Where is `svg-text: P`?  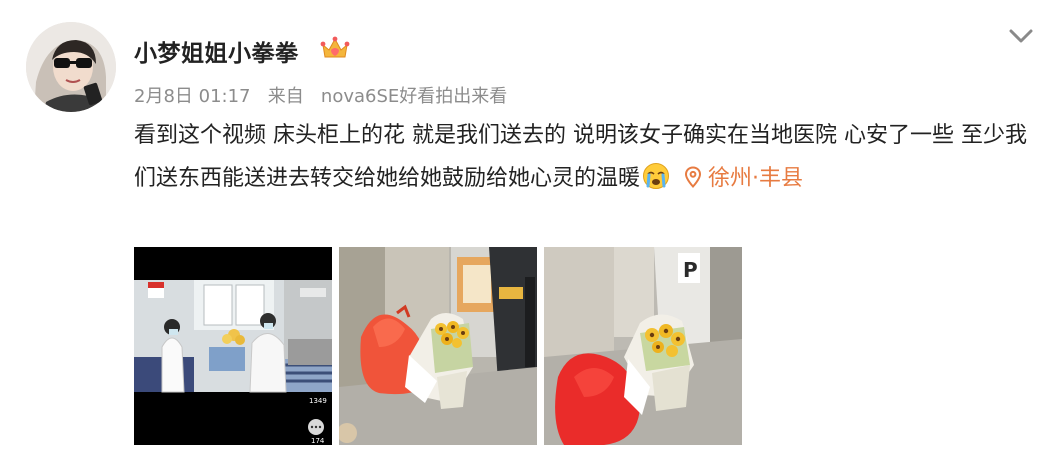 svg-text: P is located at coordinates (690, 270).